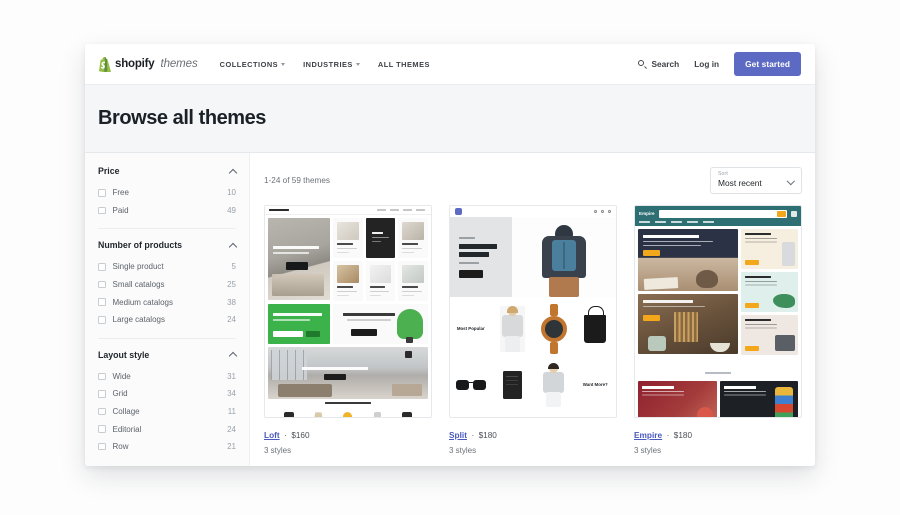 The width and height of the screenshot is (900, 515). I want to click on filter-option-count: 21, so click(231, 447).